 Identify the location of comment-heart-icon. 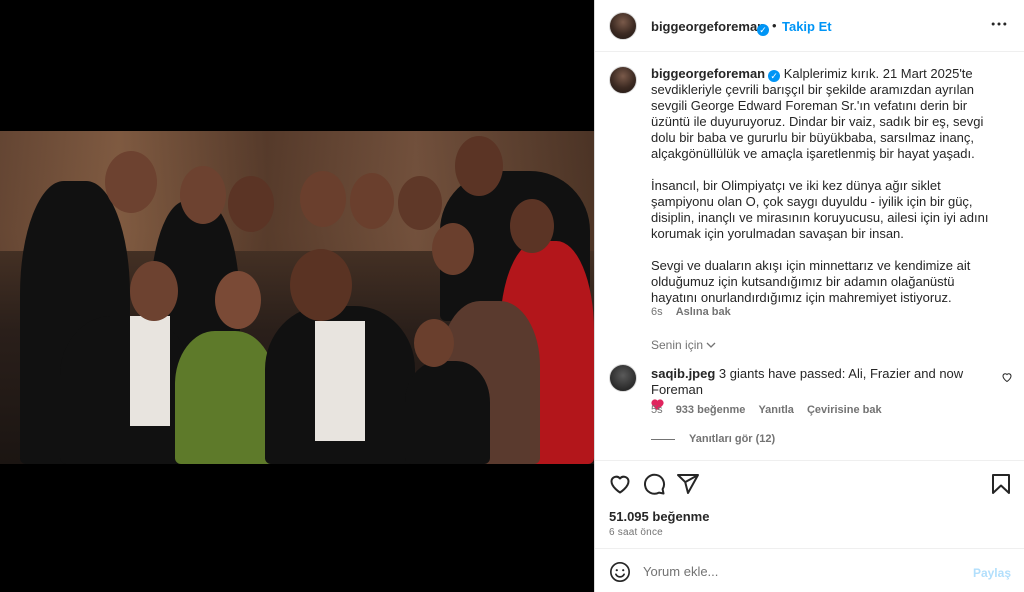
(1007, 376).